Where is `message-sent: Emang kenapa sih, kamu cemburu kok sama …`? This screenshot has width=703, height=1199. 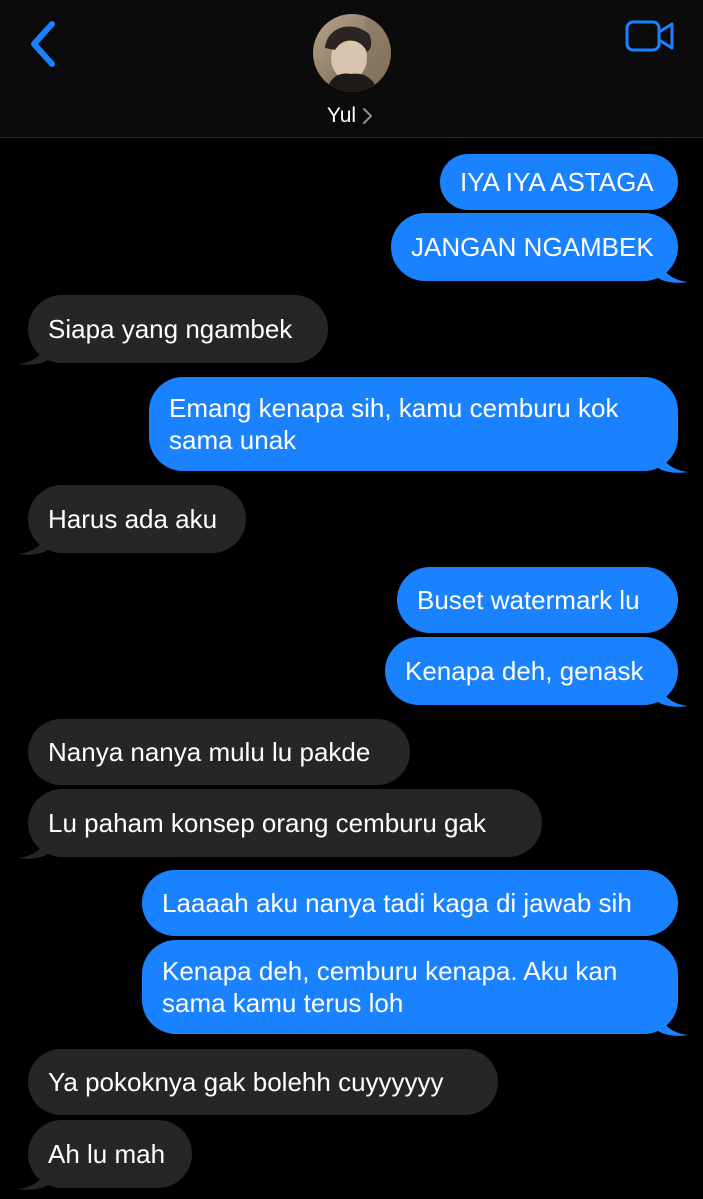
message-sent: Emang kenapa sih, kamu cemburu kok sama … is located at coordinates (418, 425).